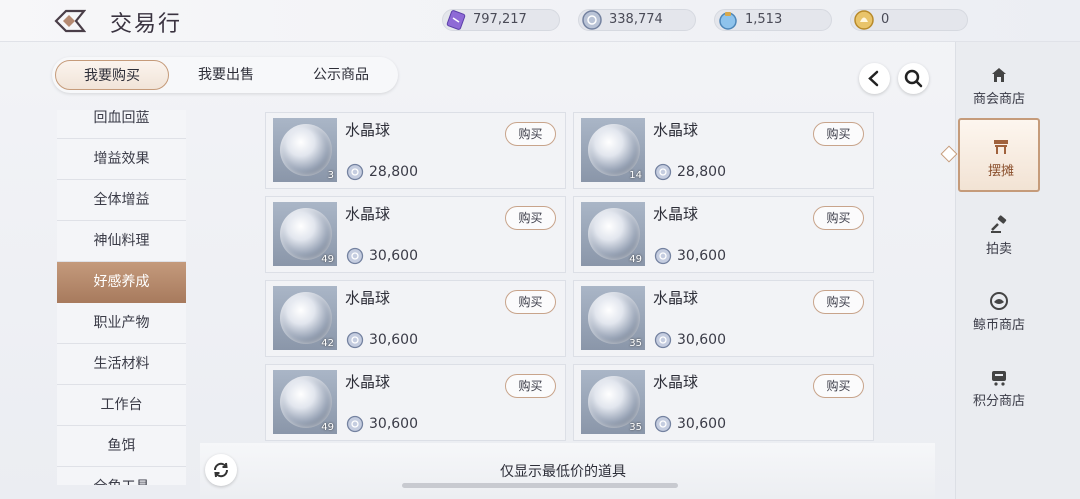 Image resolution: width=1080 pixels, height=499 pixels. Describe the element at coordinates (723, 150) in the screenshot. I see `item-card: 14 水晶球 购买 28,800` at that location.